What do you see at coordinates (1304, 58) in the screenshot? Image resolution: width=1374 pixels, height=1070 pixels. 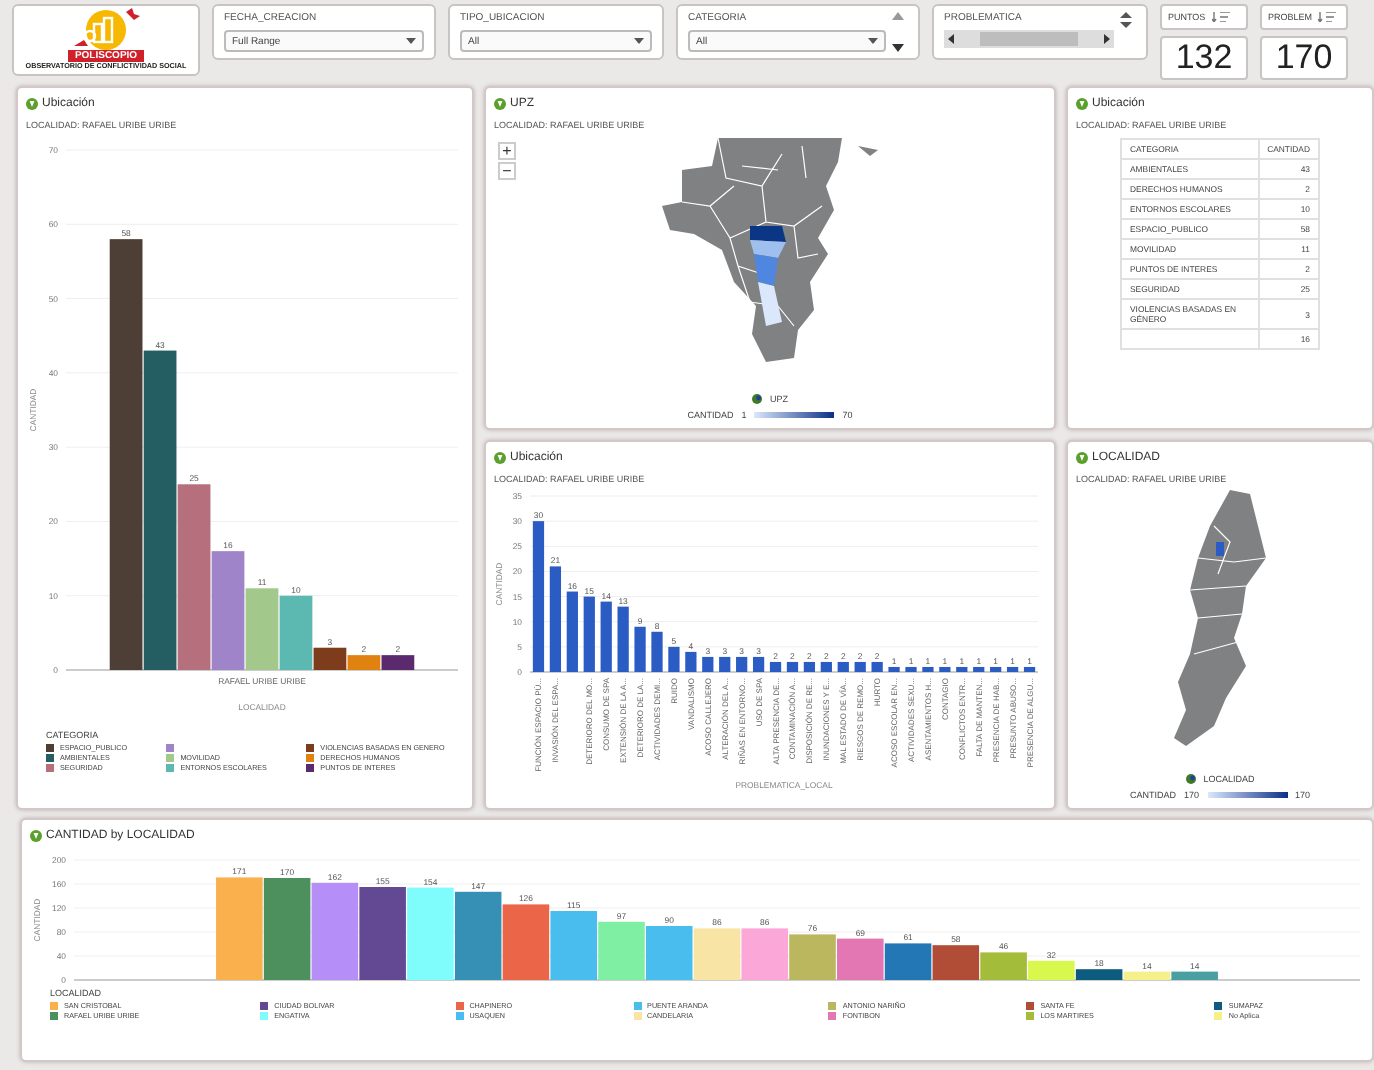 I see `kpi-value: 170` at bounding box center [1304, 58].